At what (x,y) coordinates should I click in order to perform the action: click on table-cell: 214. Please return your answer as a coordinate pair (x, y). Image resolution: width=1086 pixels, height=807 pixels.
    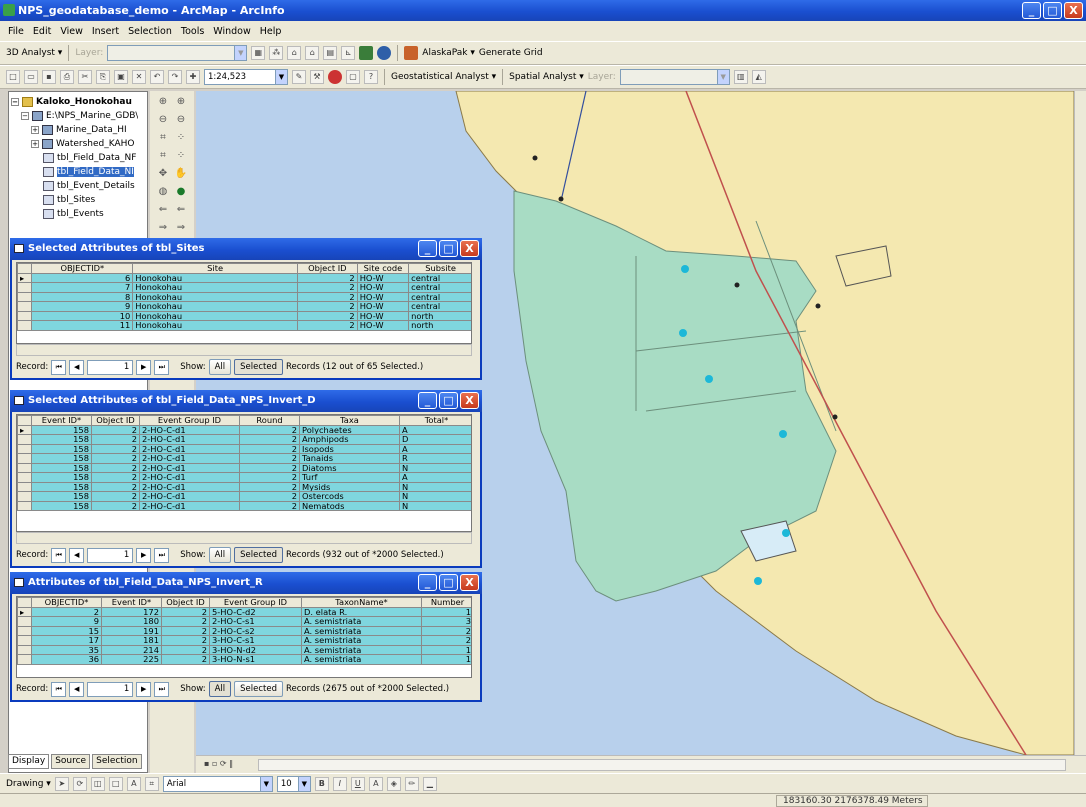
    Looking at the image, I should click on (131, 649).